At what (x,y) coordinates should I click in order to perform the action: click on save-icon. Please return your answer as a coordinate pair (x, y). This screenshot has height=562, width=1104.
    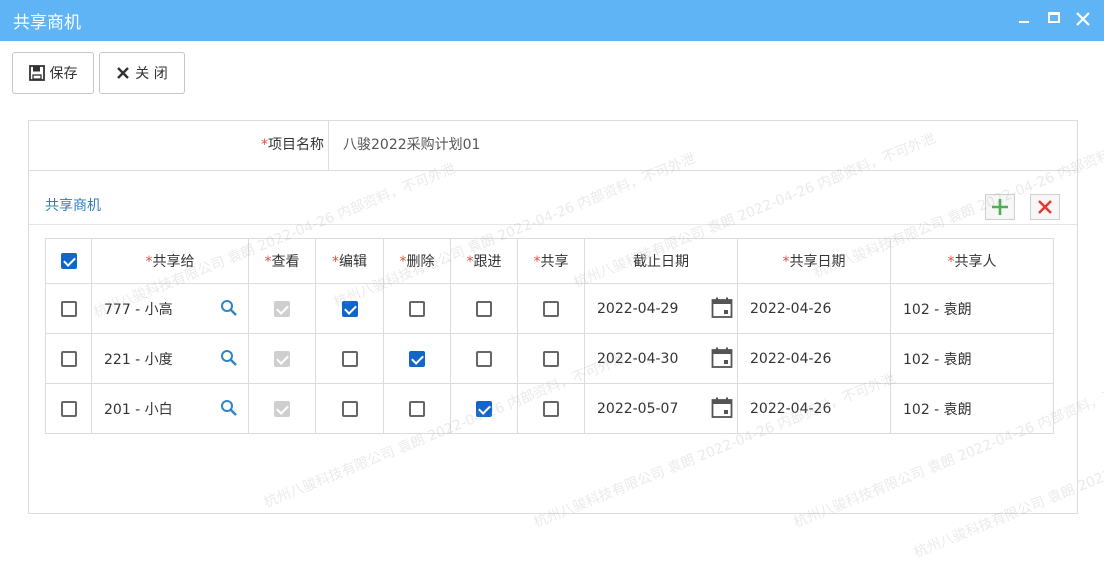
    Looking at the image, I should click on (36, 73).